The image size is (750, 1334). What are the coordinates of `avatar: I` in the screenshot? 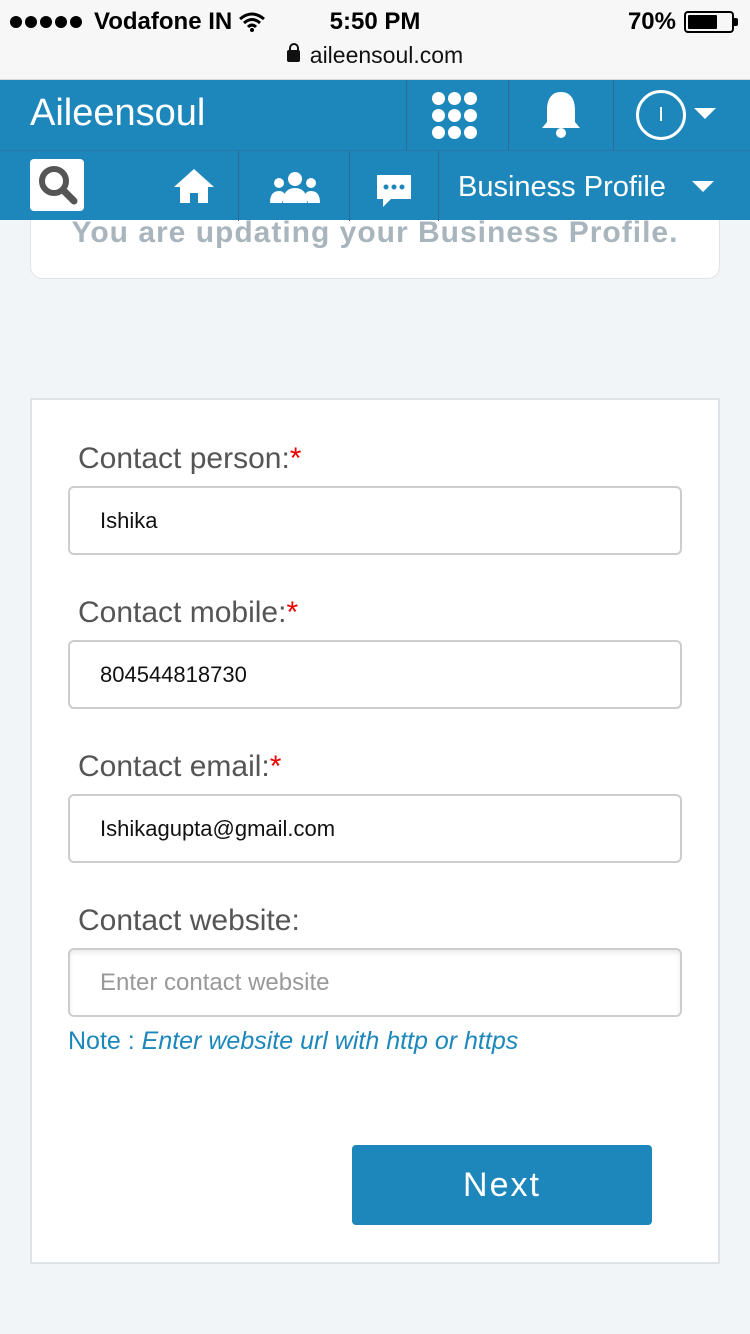 It's located at (661, 115).